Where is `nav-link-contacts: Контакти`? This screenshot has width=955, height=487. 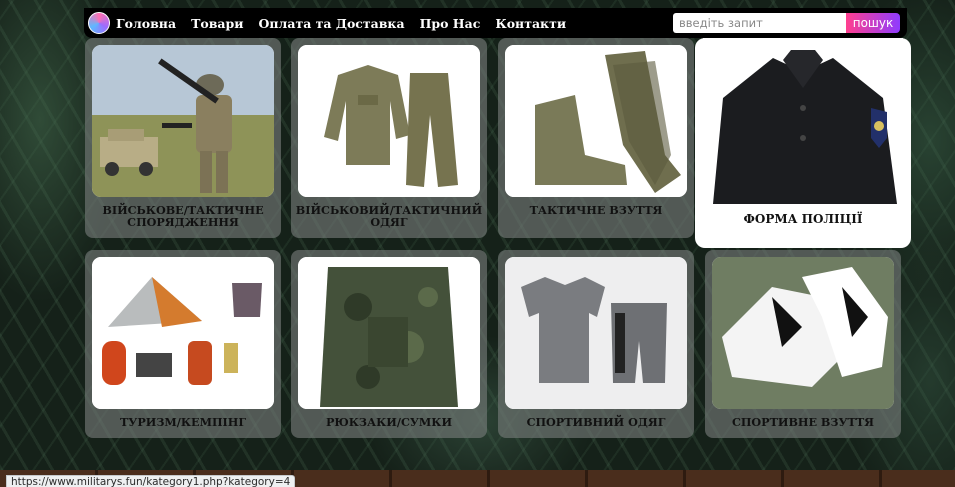 nav-link-contacts: Контакти is located at coordinates (530, 23).